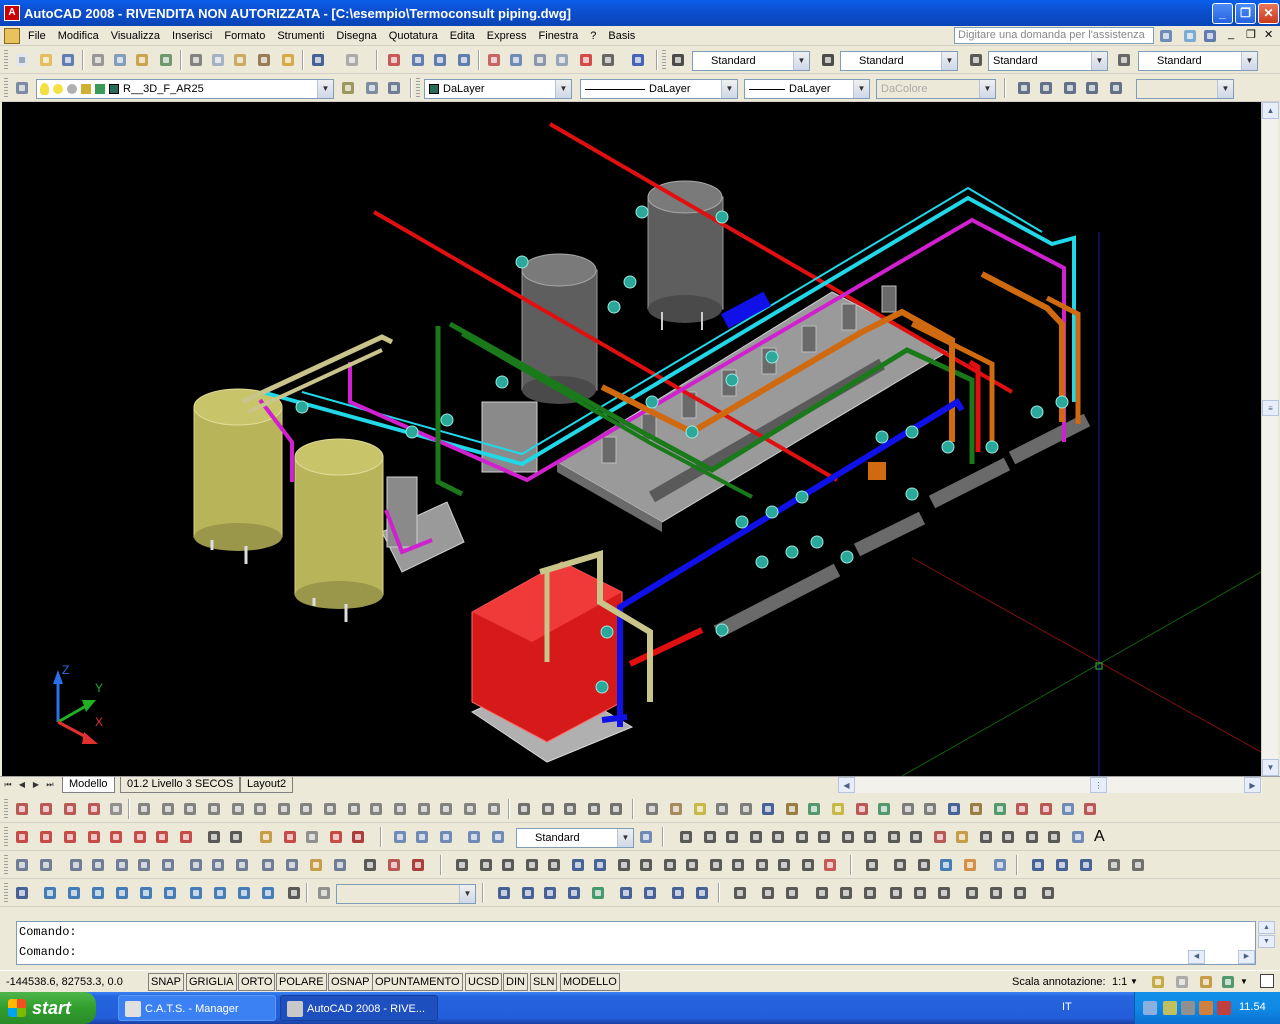 The height and width of the screenshot is (1024, 1280). I want to click on modify-tool-3-icon, so click(76, 865).